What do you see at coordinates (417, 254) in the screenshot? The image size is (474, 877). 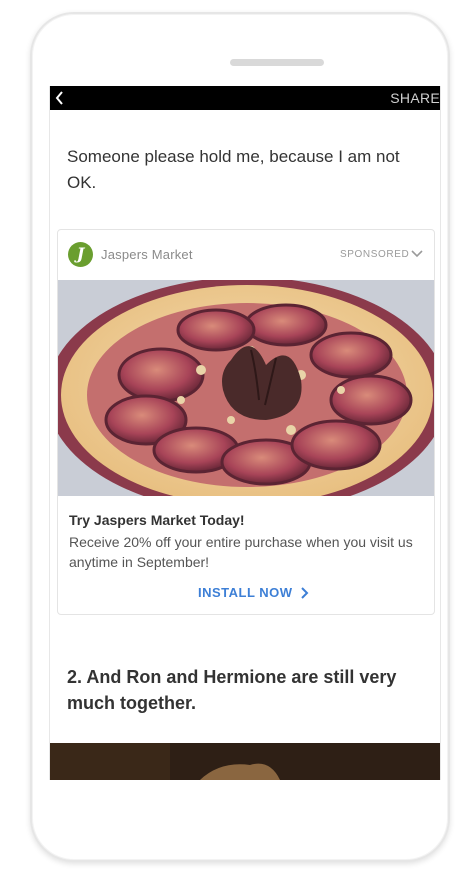 I see `chevron-down-icon` at bounding box center [417, 254].